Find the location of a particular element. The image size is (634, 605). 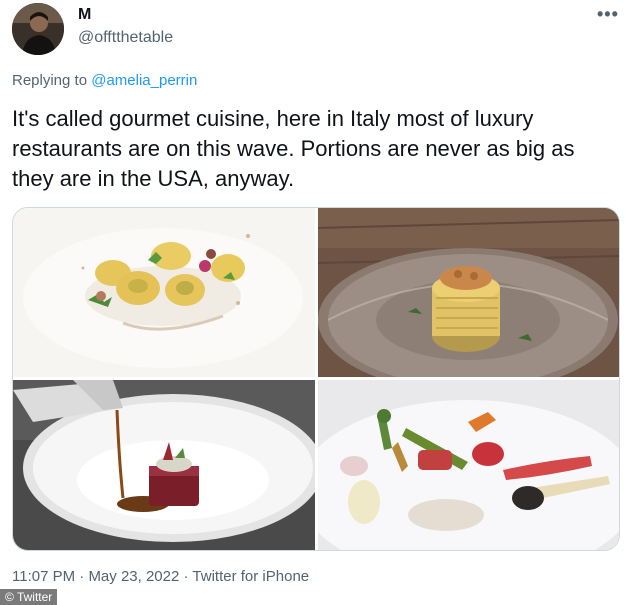

display-name: M is located at coordinates (84, 15).